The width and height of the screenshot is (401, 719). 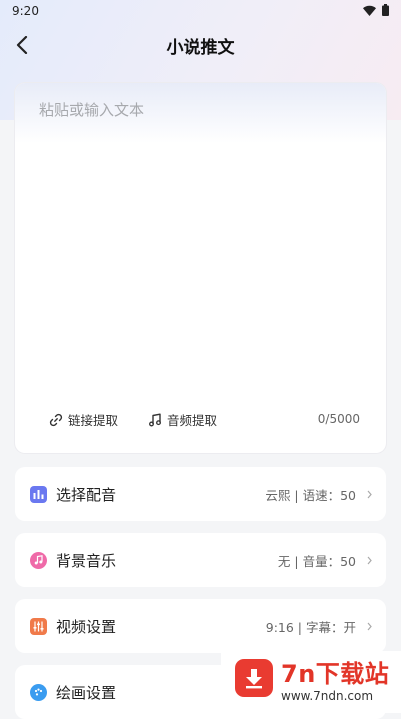 What do you see at coordinates (56, 419) in the screenshot?
I see `link-icon` at bounding box center [56, 419].